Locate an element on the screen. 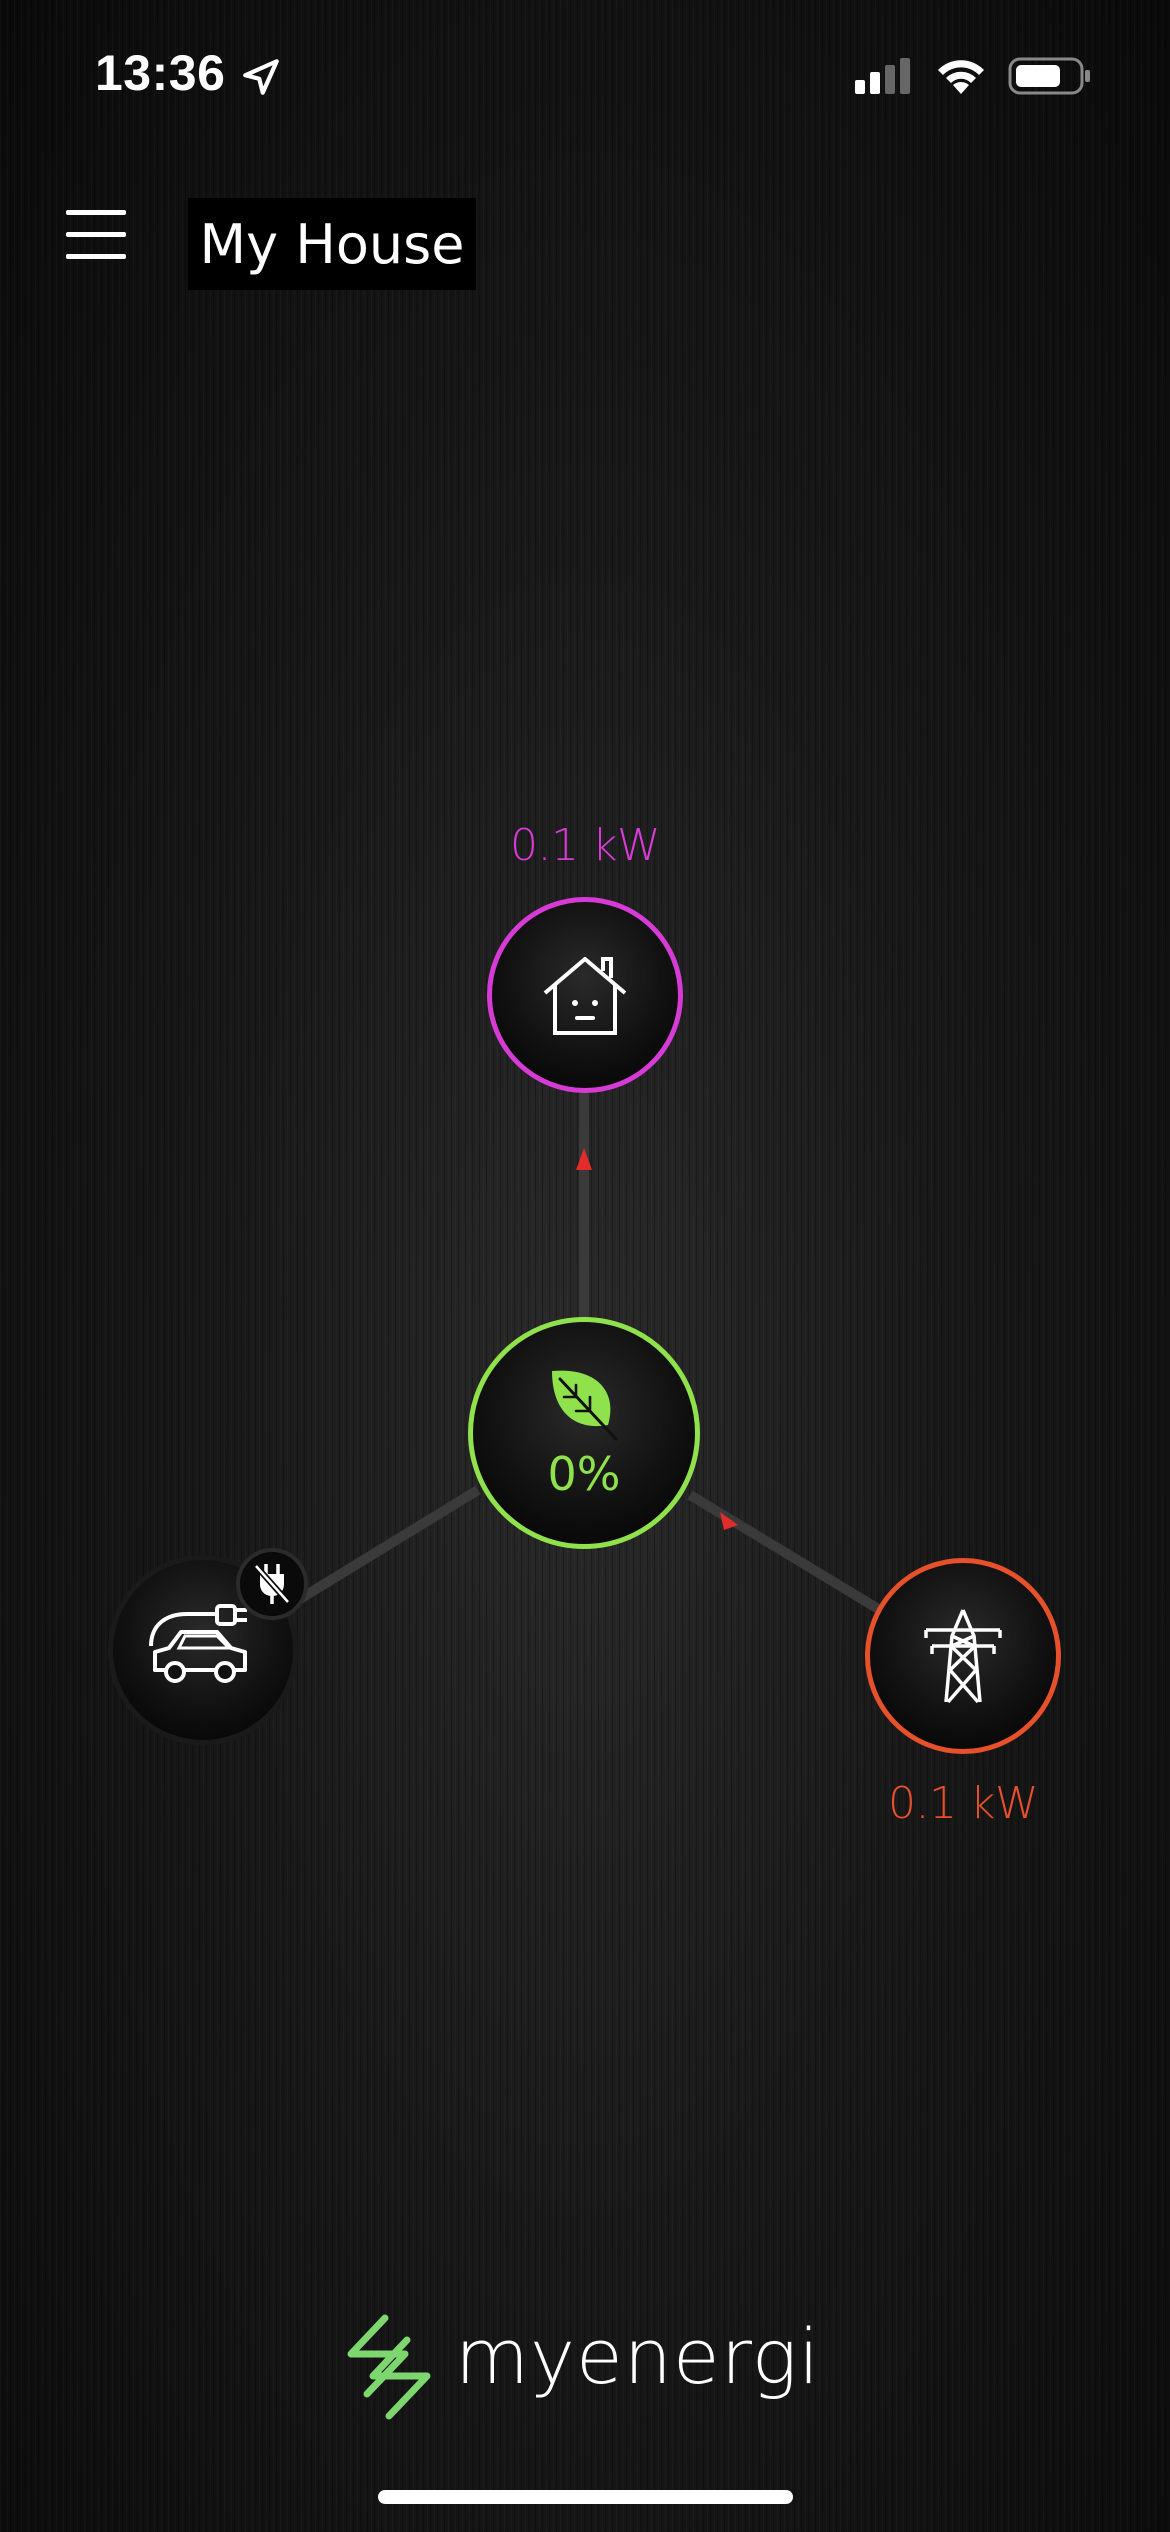  myenergi-logo-text: myenergi is located at coordinates (638, 2356).